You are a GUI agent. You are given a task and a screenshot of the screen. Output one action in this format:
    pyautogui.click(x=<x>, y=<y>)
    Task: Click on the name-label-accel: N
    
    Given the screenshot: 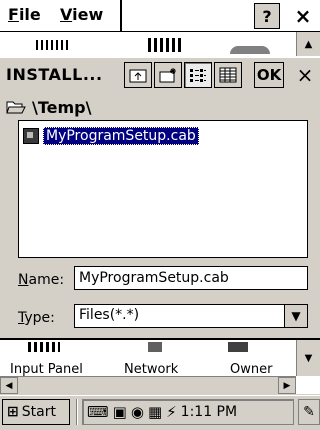 What is the action you would take?
    pyautogui.click(x=23, y=280)
    